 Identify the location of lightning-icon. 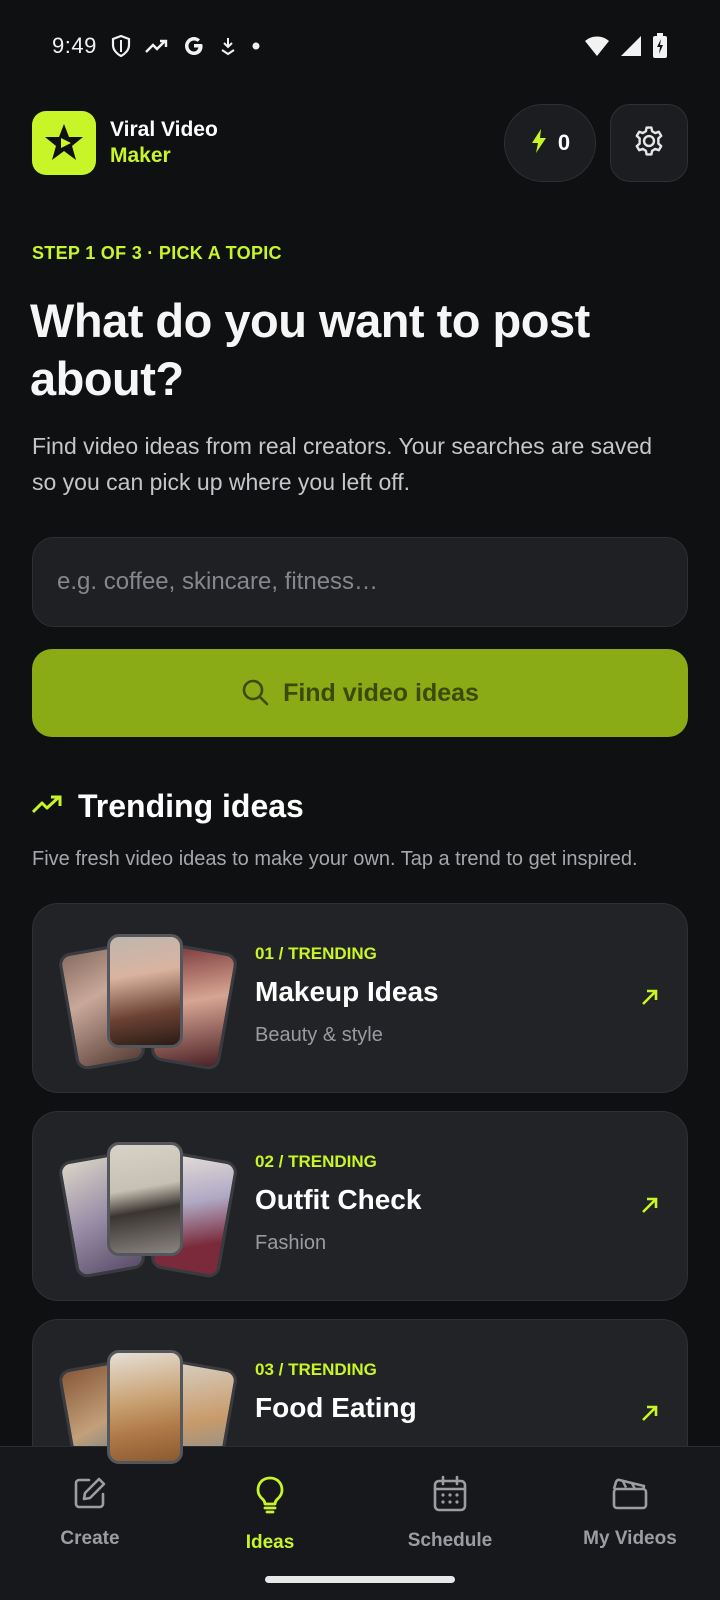
(539, 143).